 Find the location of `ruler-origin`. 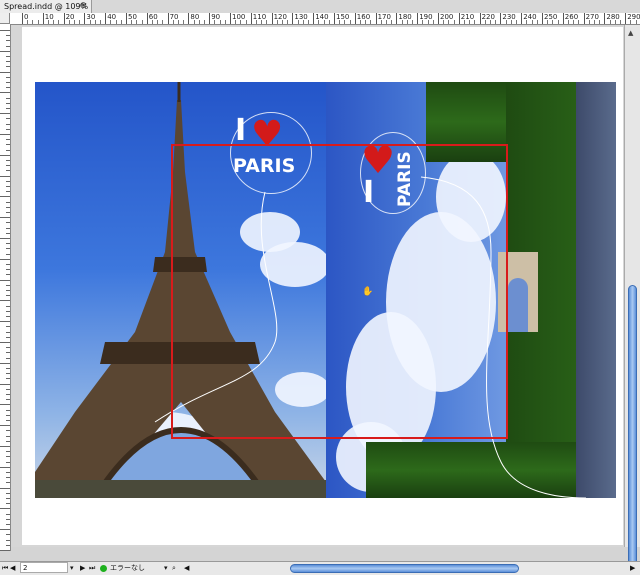

ruler-origin is located at coordinates (5, 18).